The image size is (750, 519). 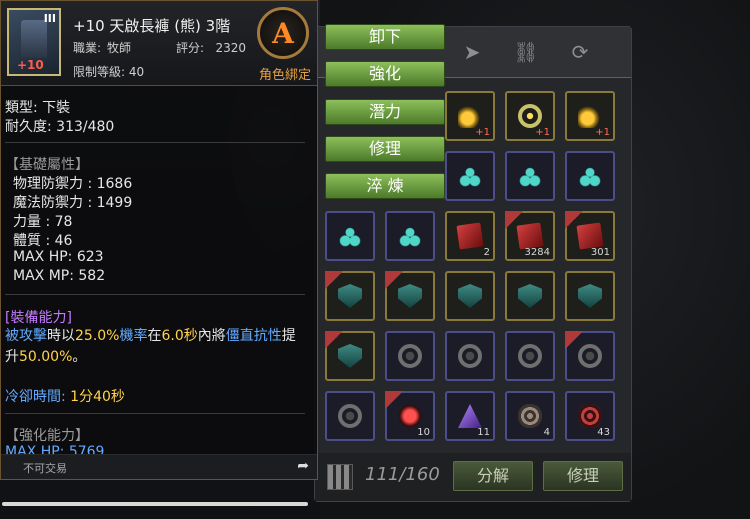 I want to click on inventory-slot: 43, so click(x=590, y=416).